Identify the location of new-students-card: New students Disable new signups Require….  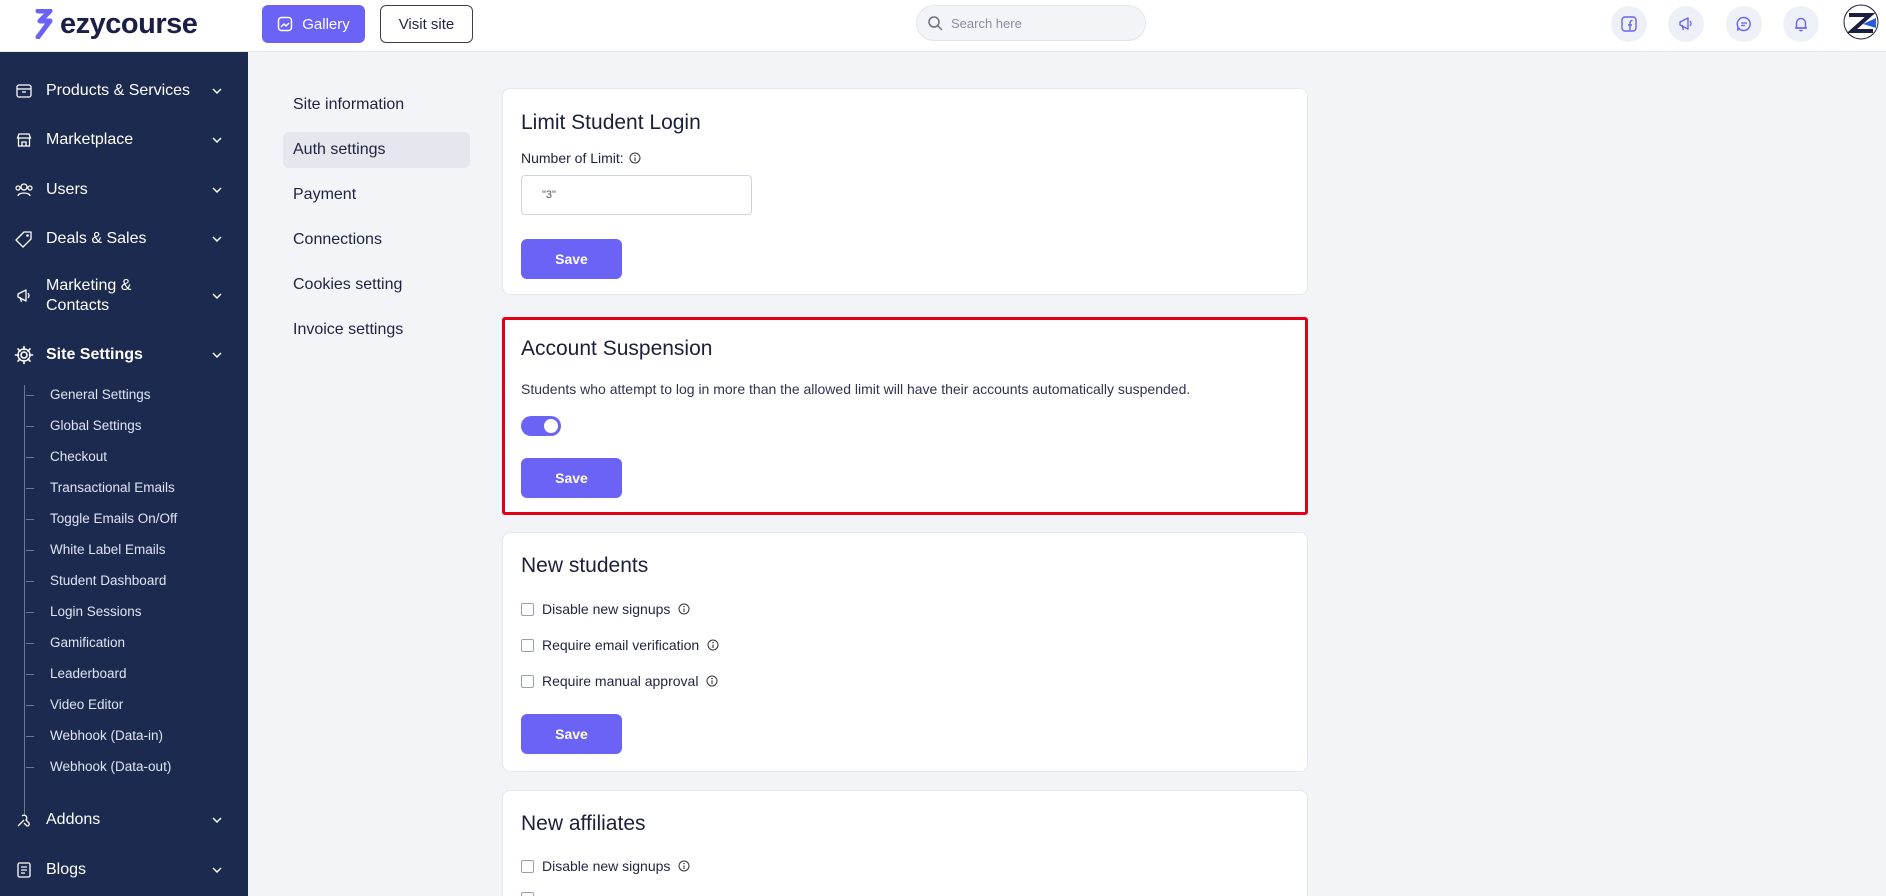
(905, 652).